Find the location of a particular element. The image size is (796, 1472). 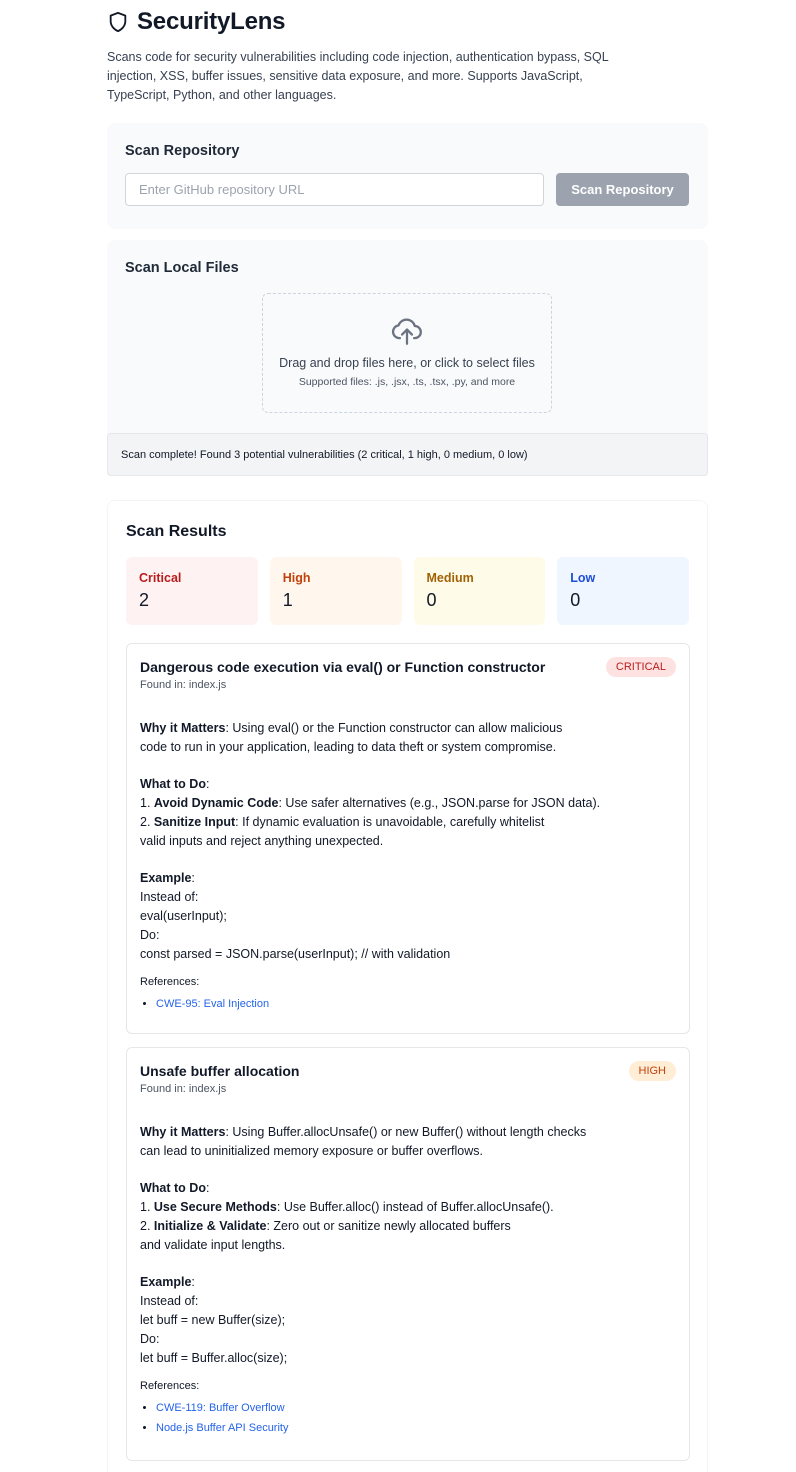

step-label: Sanitize Input is located at coordinates (194, 822).